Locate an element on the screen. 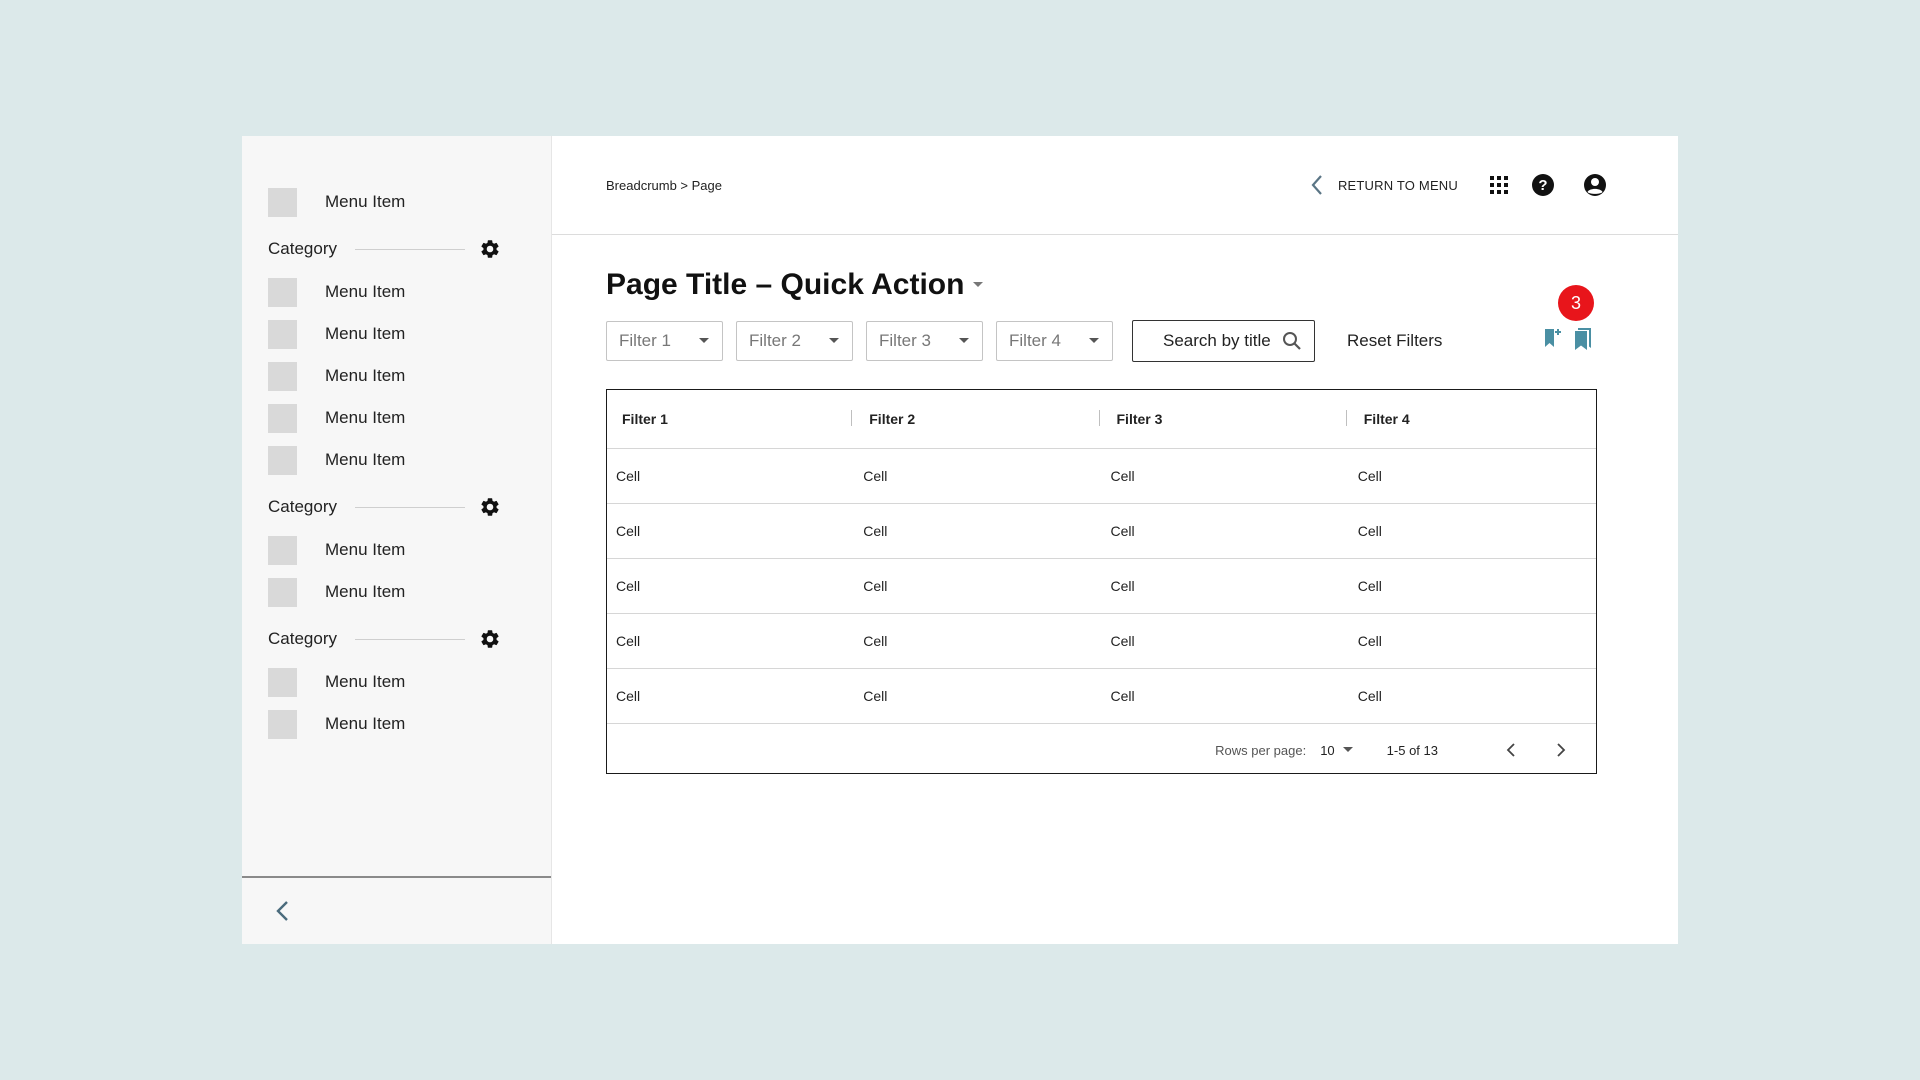 This screenshot has width=1920, height=1080. bookmarks-icon is located at coordinates (1583, 341).